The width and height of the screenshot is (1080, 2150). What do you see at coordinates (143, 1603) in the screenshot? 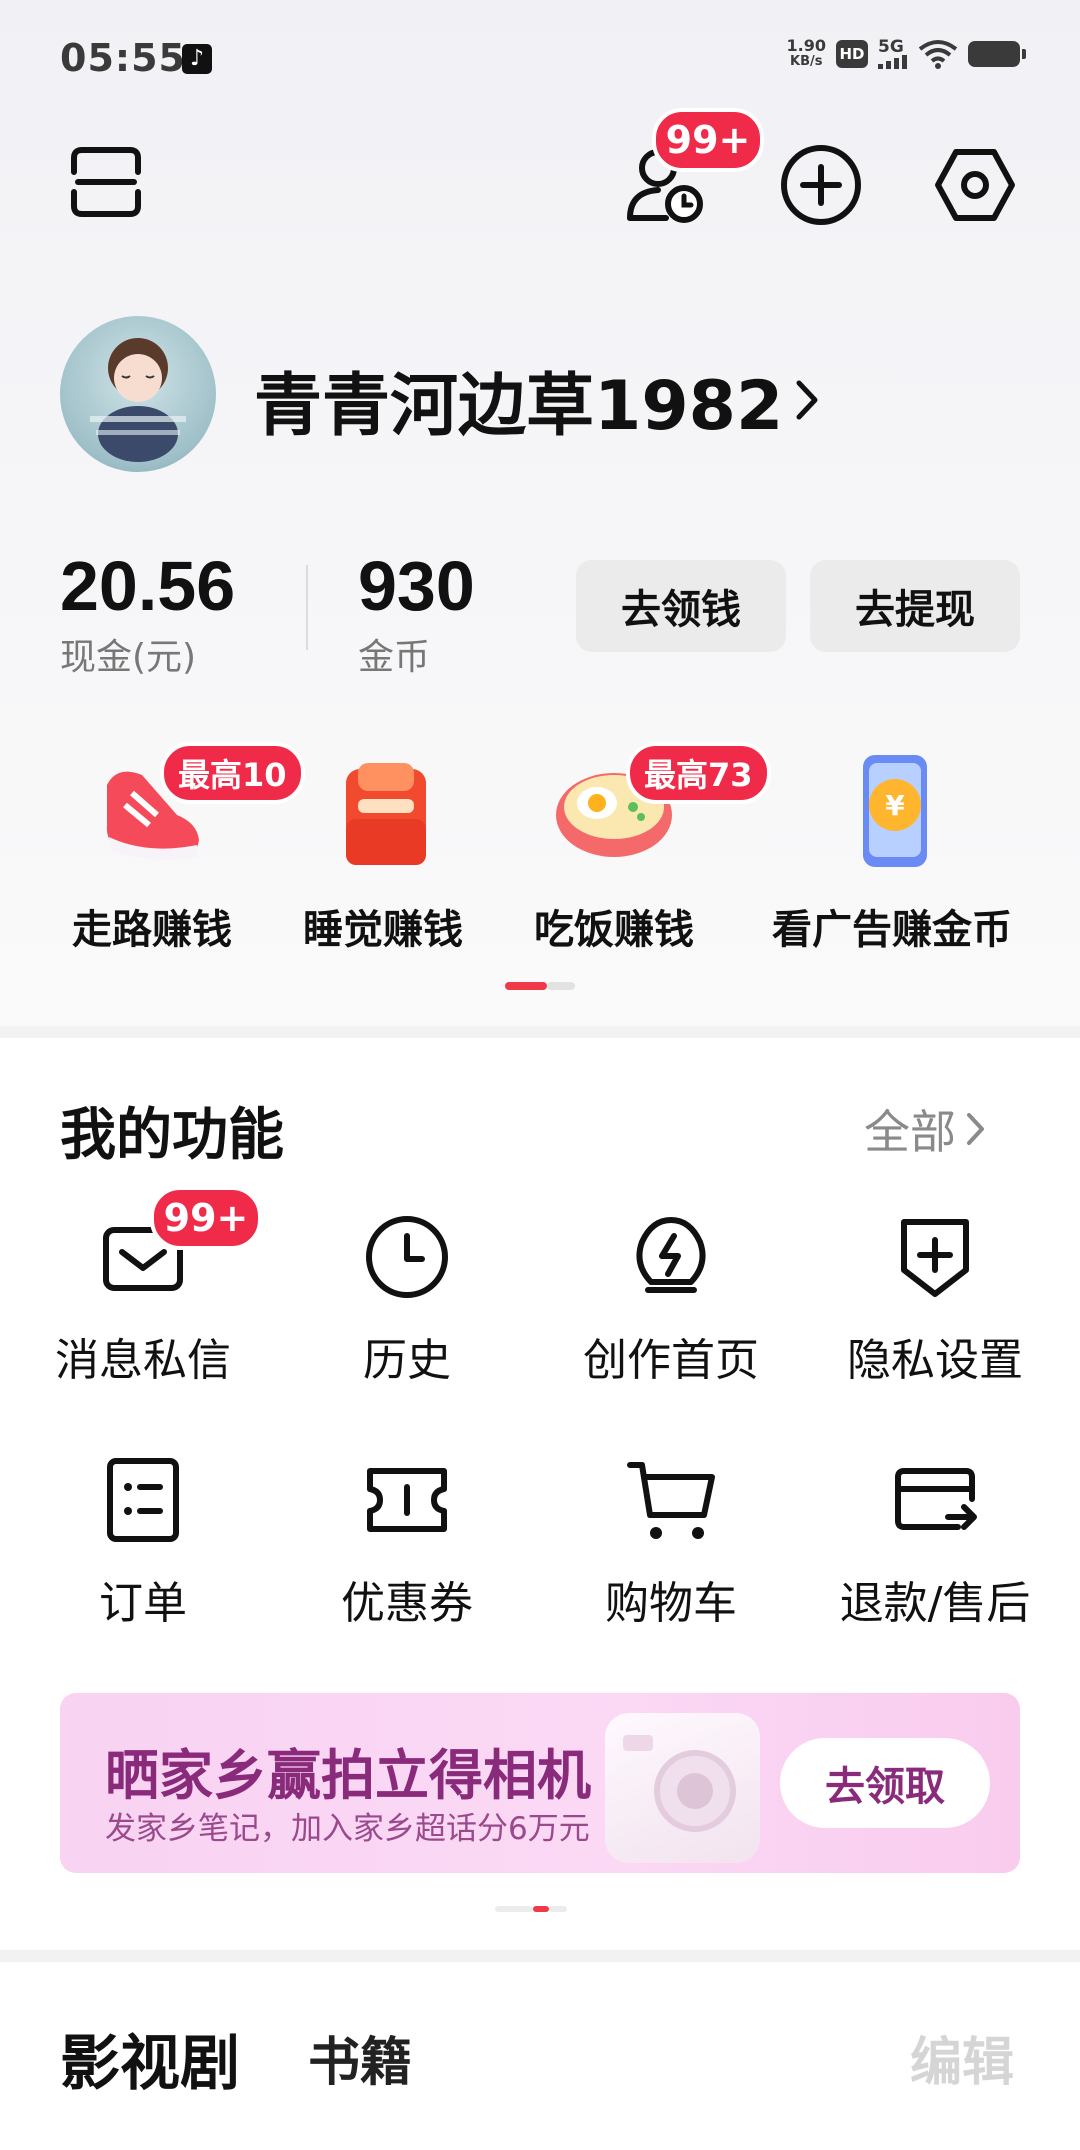
I see `func-label: 订单` at bounding box center [143, 1603].